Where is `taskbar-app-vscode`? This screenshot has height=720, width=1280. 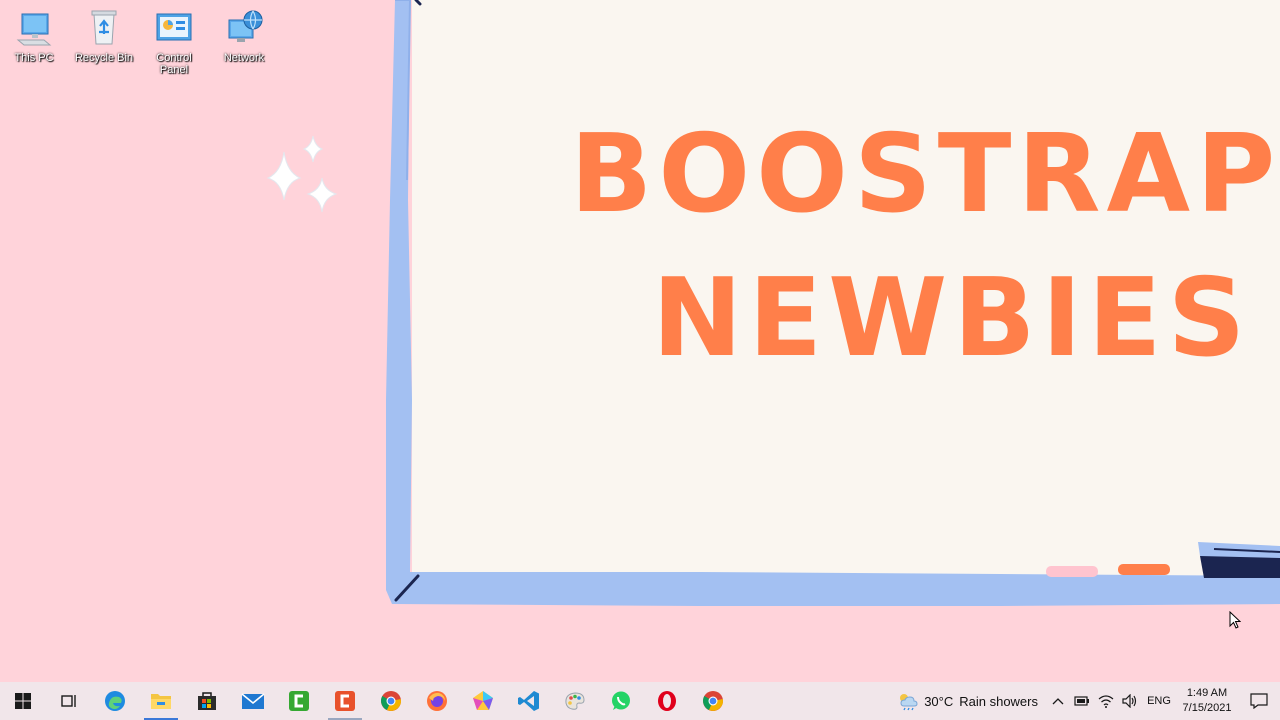
taskbar-app-vscode is located at coordinates (529, 701).